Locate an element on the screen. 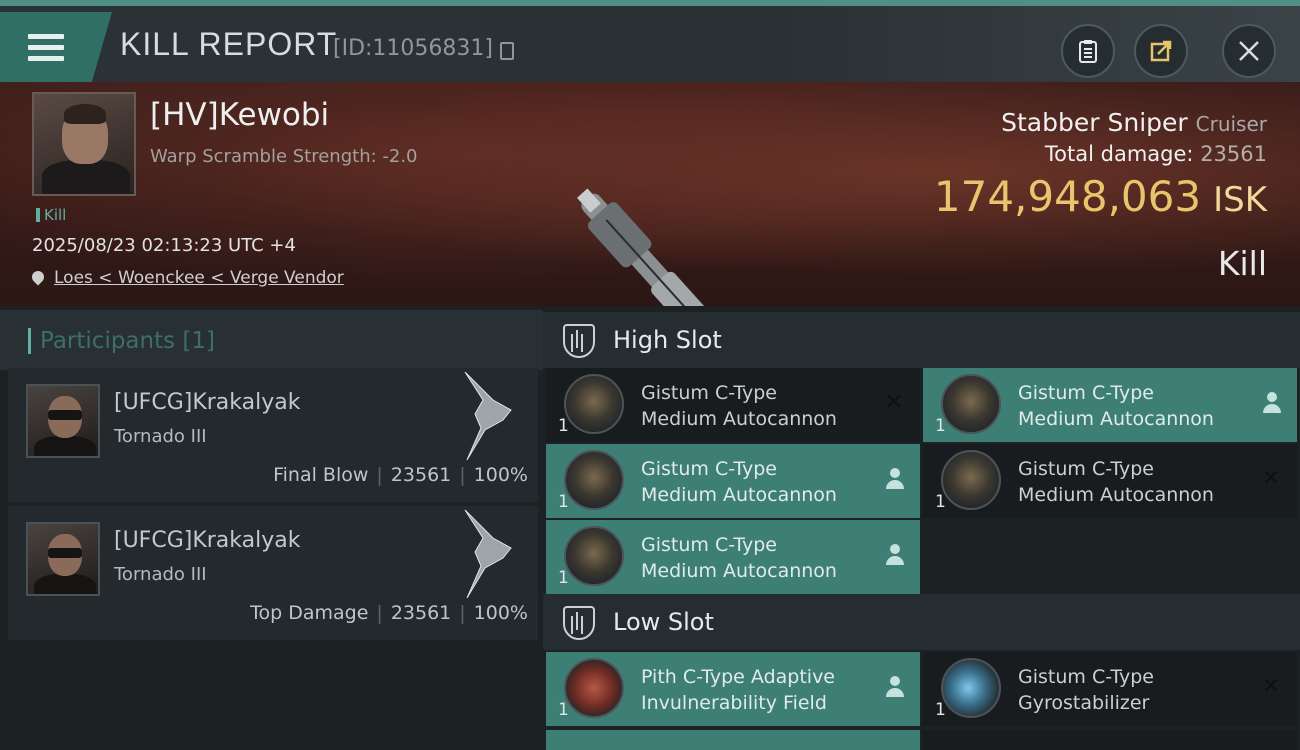 The width and height of the screenshot is (1300, 750). high-slot-header: High Slot is located at coordinates (921, 340).